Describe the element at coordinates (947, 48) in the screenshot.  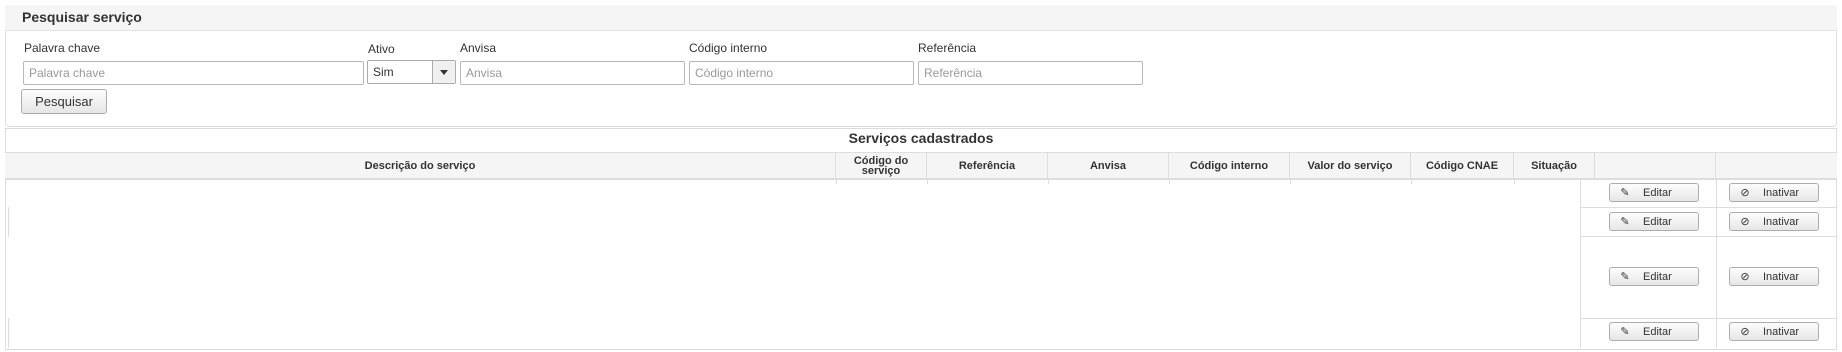
I see `reference-label: Referência` at that location.